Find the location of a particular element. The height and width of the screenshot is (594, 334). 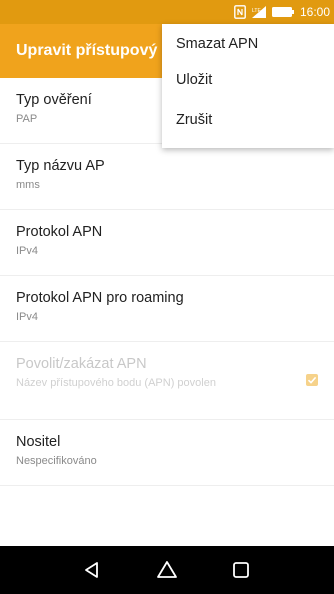

setting-apn-protocol: Protokol APN IPv4 is located at coordinates (167, 243).